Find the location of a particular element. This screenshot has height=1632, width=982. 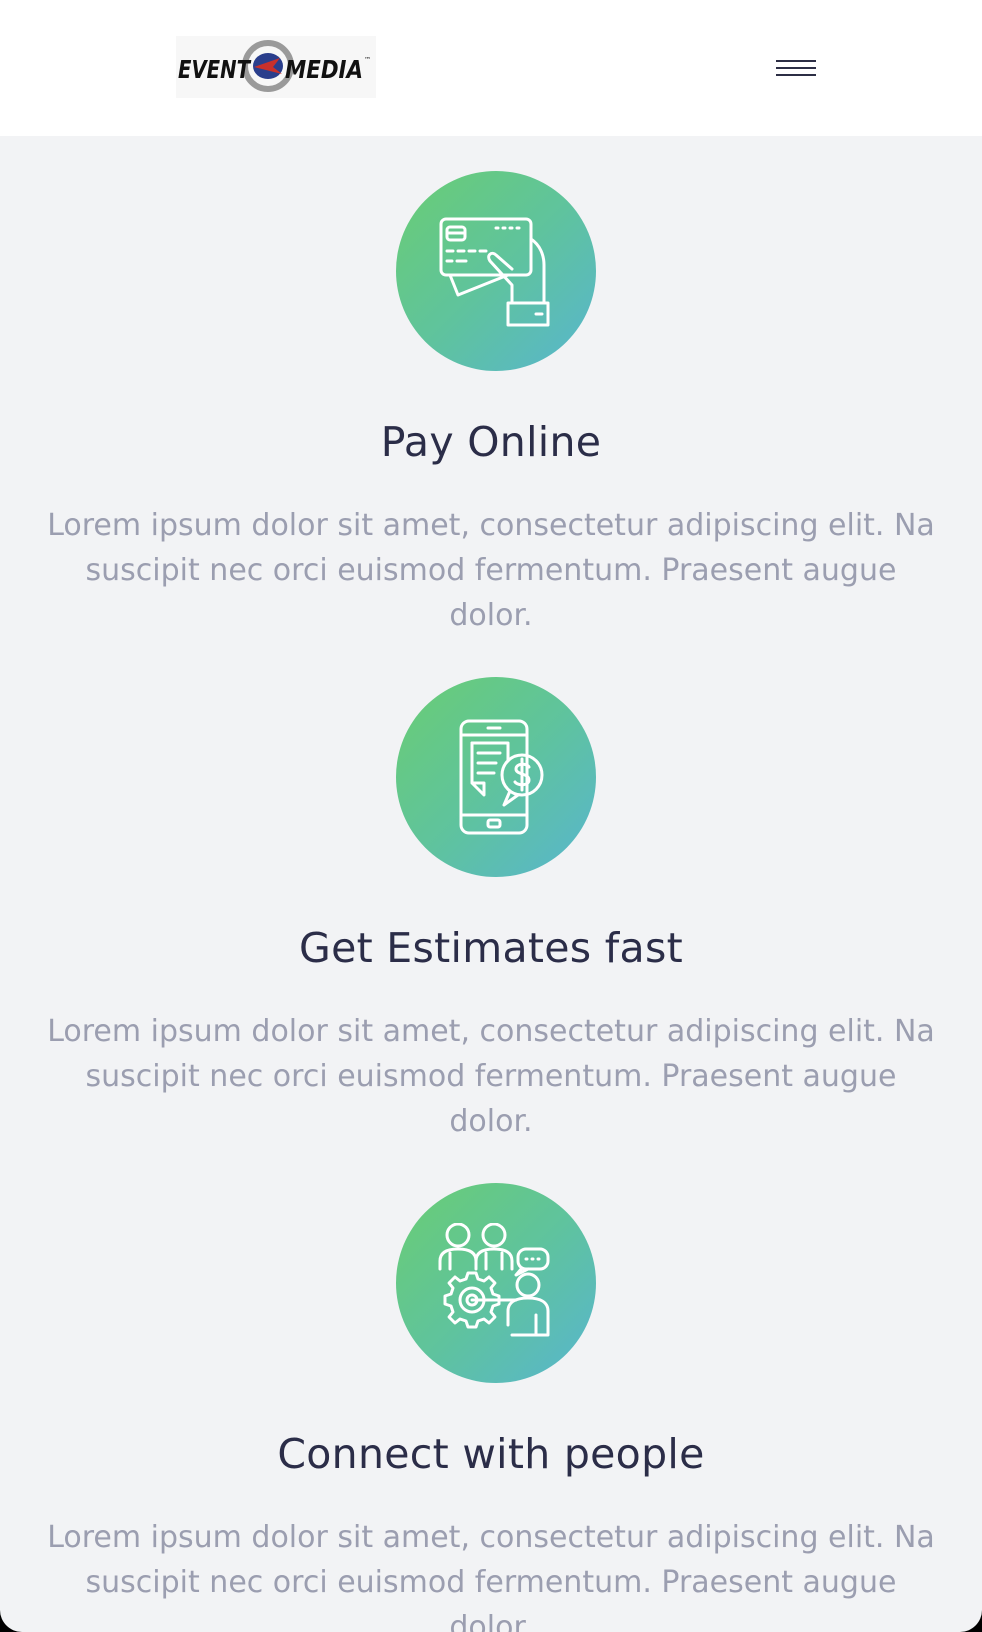

hand-credit-card-icon is located at coordinates (494, 272).